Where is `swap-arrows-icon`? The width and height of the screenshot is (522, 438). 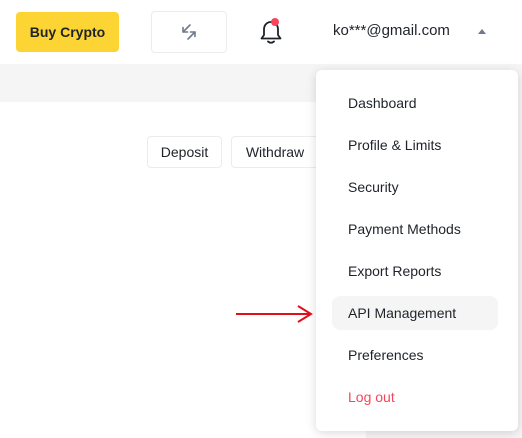
swap-arrows-icon is located at coordinates (189, 32).